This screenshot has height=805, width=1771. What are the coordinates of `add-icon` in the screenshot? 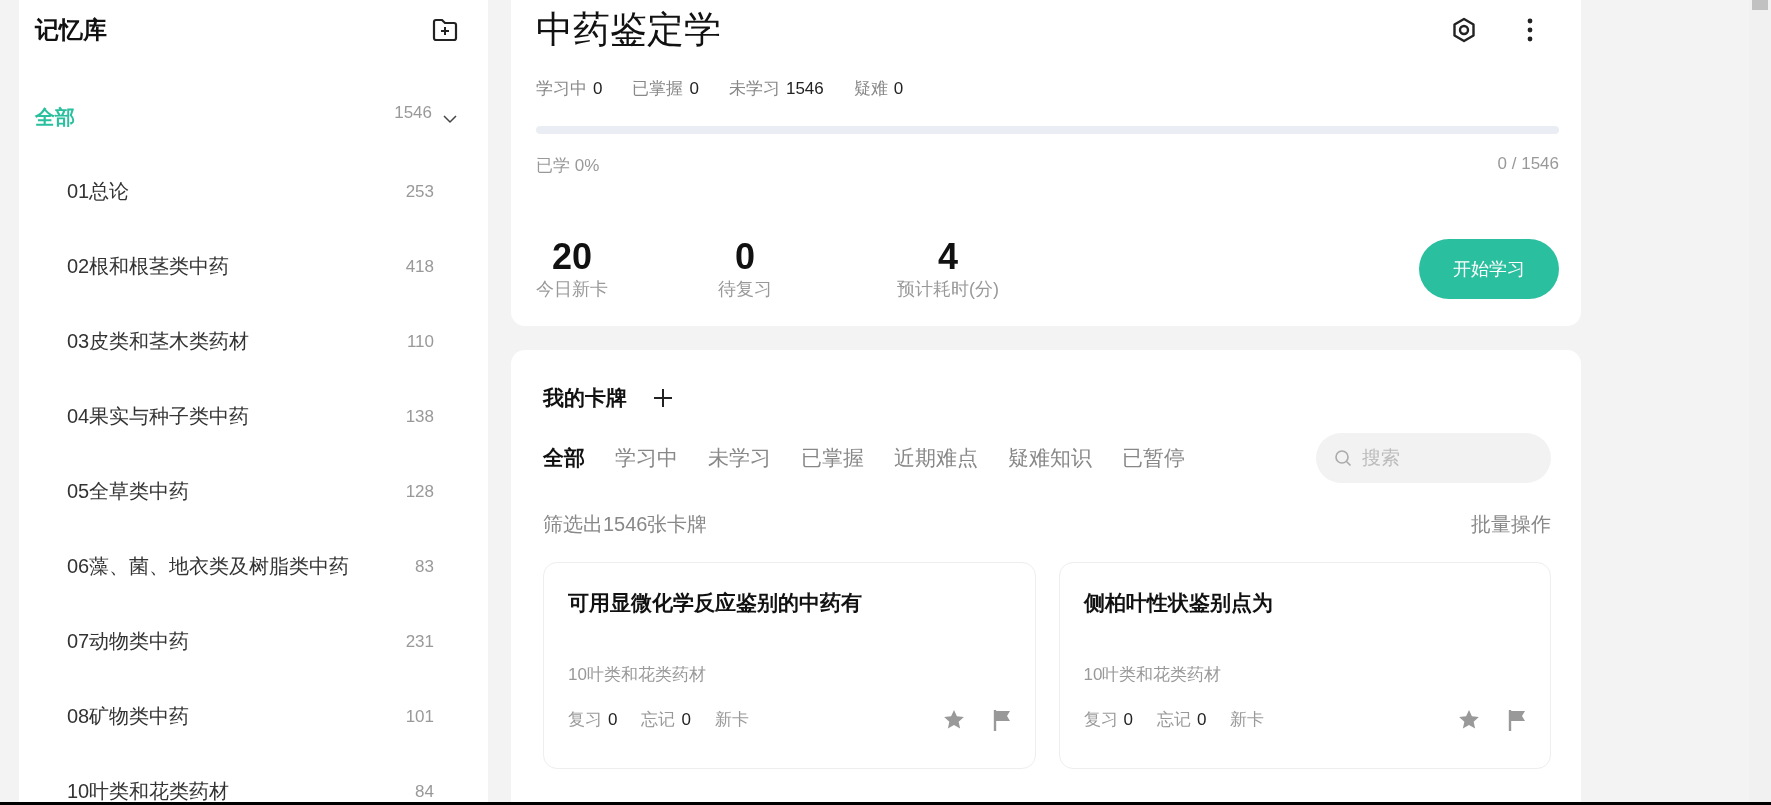 It's located at (663, 398).